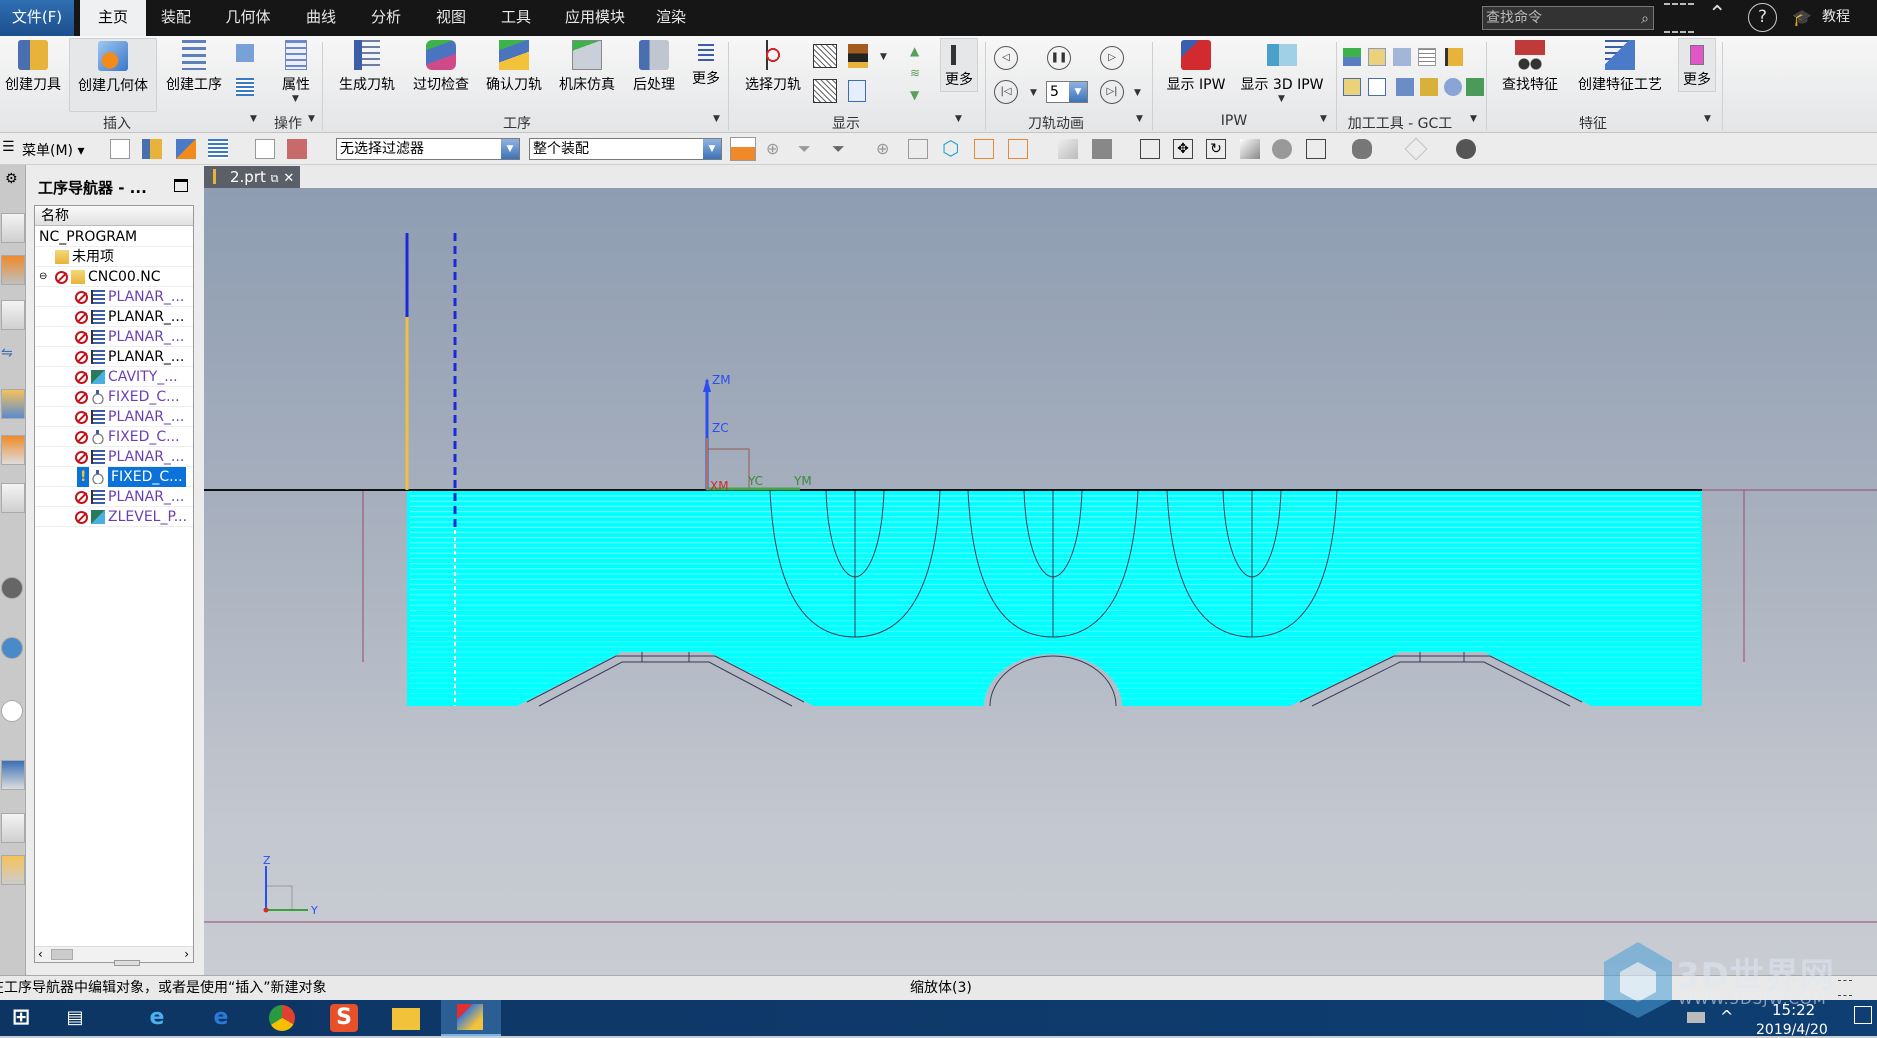 The height and width of the screenshot is (1038, 1877). I want to click on display-group-dropdown: ▼, so click(958, 119).